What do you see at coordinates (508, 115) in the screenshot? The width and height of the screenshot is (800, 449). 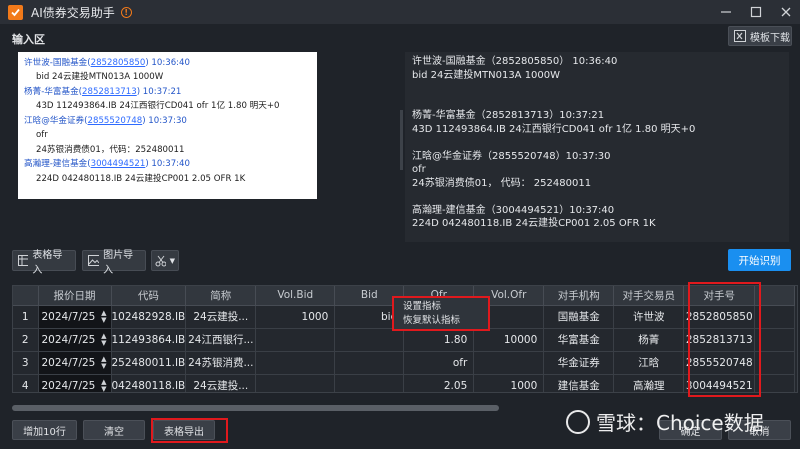 I see `text-line: 杨菁-华富基金（2852813713）10:37:21` at bounding box center [508, 115].